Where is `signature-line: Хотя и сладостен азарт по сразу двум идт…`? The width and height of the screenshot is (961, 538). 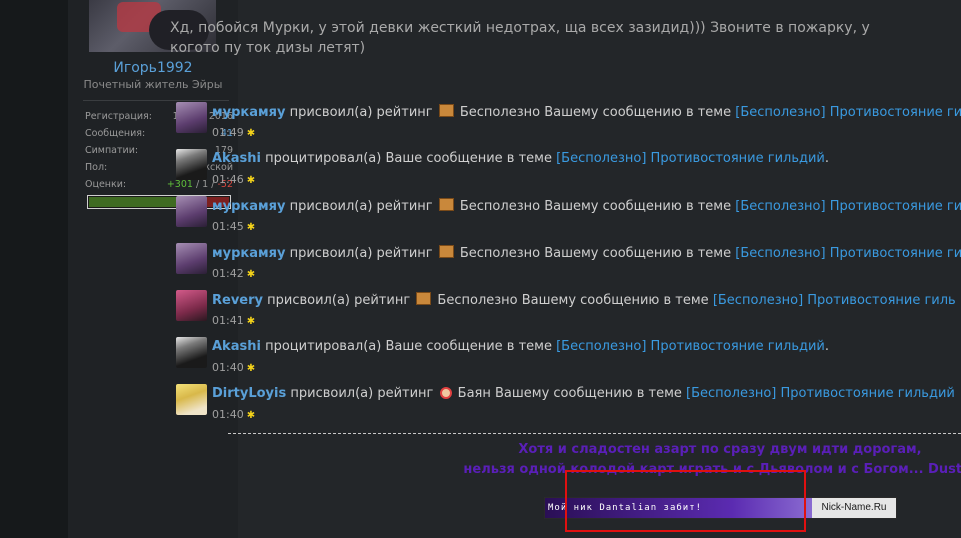
signature-line: Хотя и сладостен азарт по сразу двум идт… is located at coordinates (720, 449).